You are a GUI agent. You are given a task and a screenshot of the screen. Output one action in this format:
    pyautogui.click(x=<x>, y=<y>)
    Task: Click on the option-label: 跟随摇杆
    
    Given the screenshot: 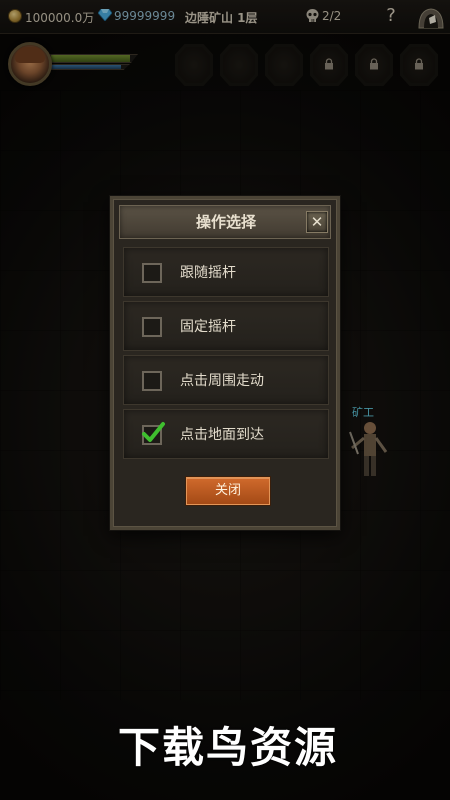 What is the action you would take?
    pyautogui.click(x=208, y=273)
    